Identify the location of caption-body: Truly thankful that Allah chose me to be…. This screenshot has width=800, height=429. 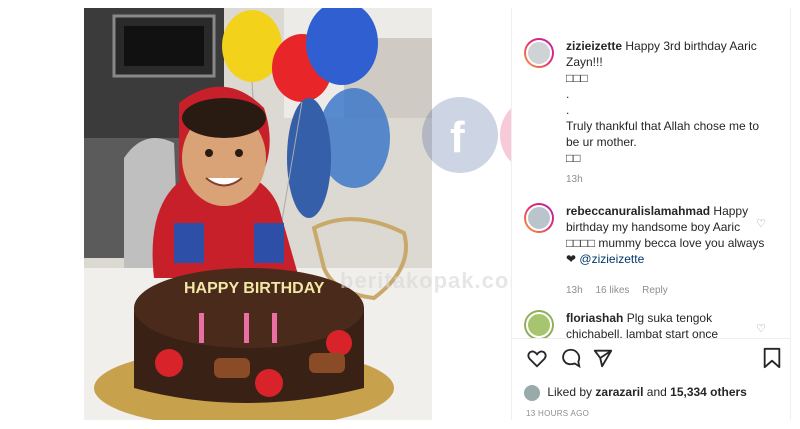
(662, 134).